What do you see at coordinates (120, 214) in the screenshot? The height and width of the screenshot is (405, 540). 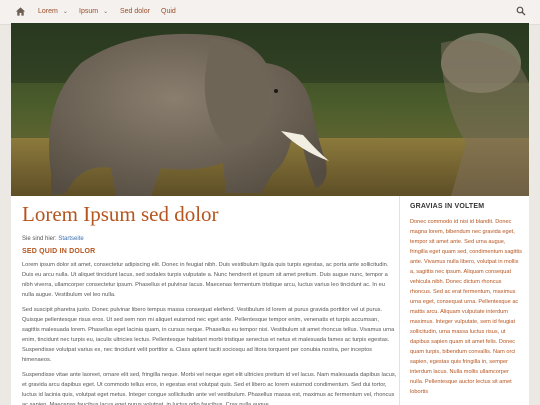 I see `page-title: Lorem Ipsum sed dolor` at bounding box center [120, 214].